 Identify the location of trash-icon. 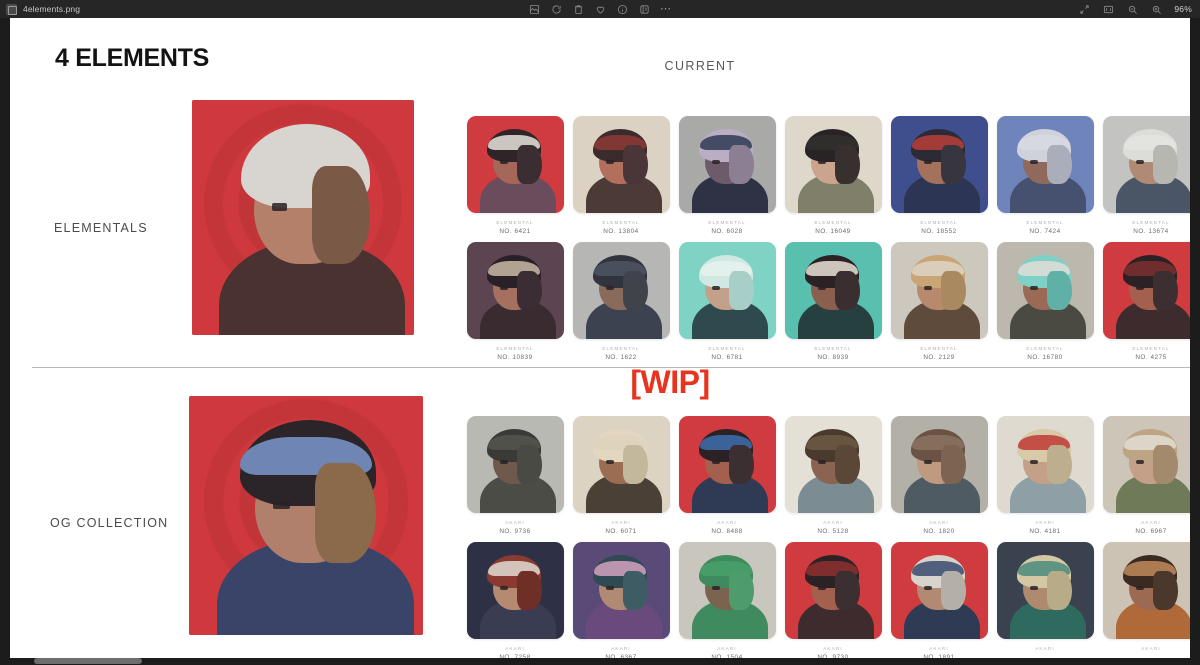
(578, 9).